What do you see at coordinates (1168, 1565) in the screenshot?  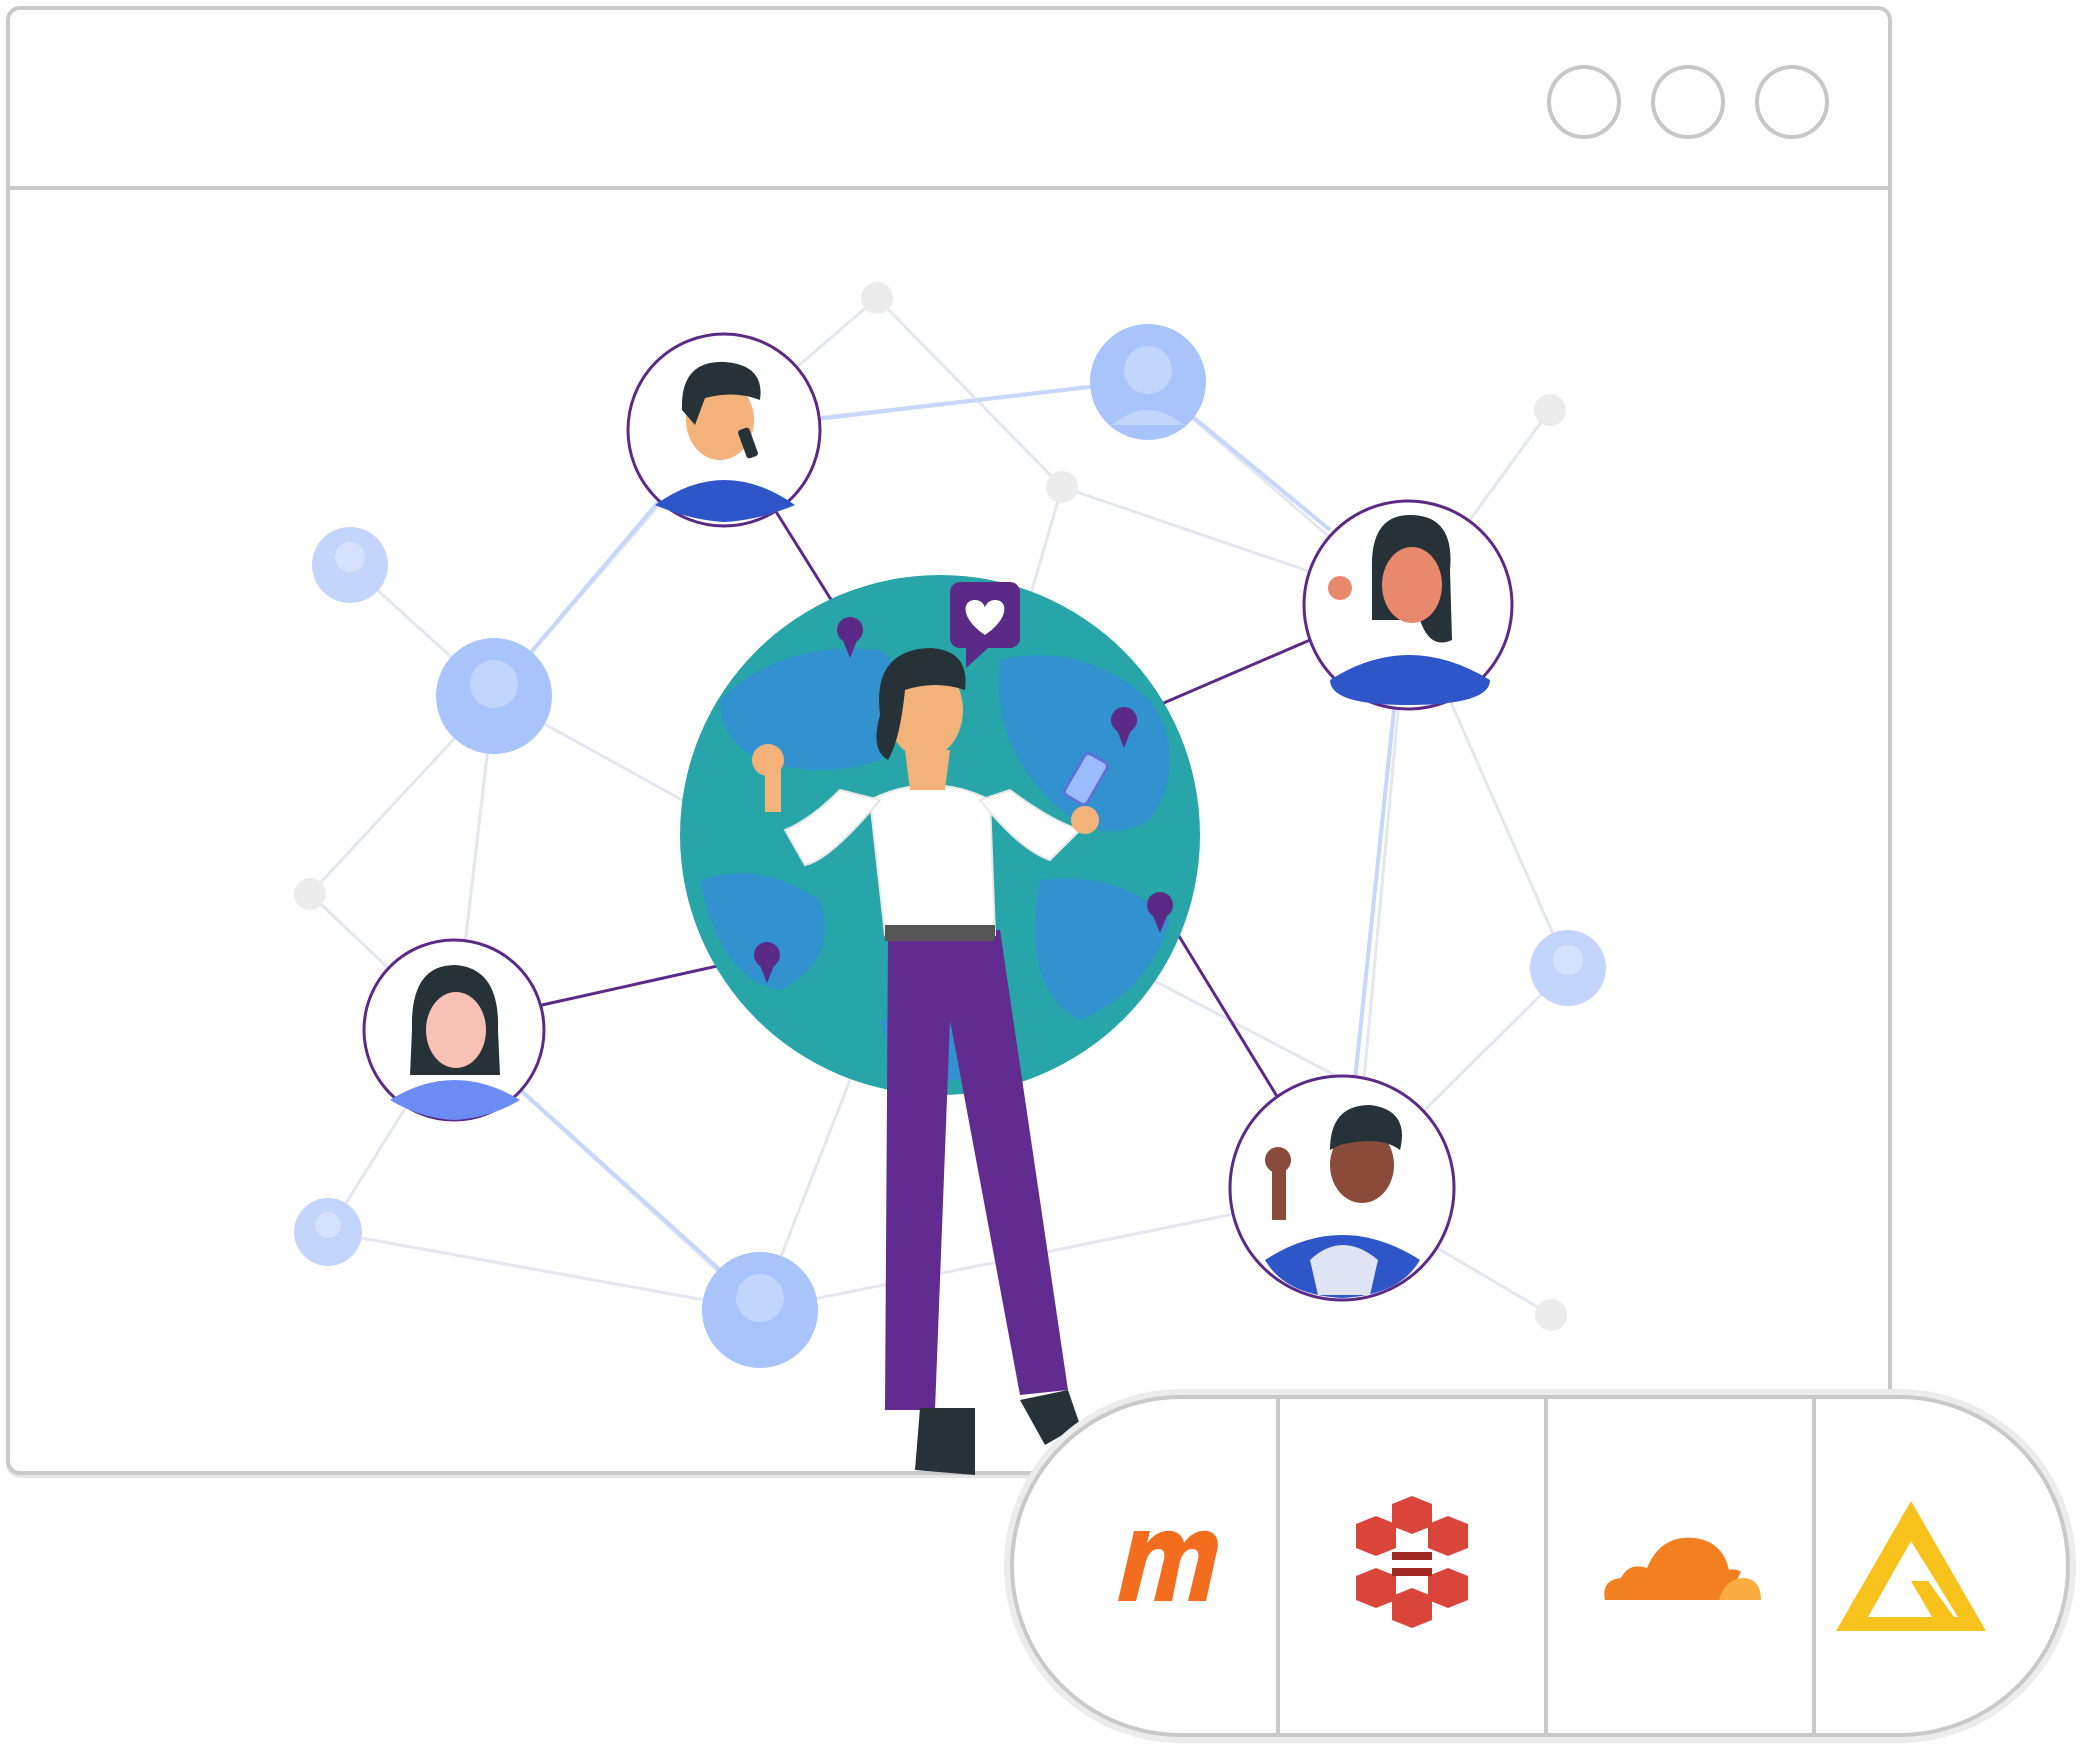 I see `mastodon-style-m-logo` at bounding box center [1168, 1565].